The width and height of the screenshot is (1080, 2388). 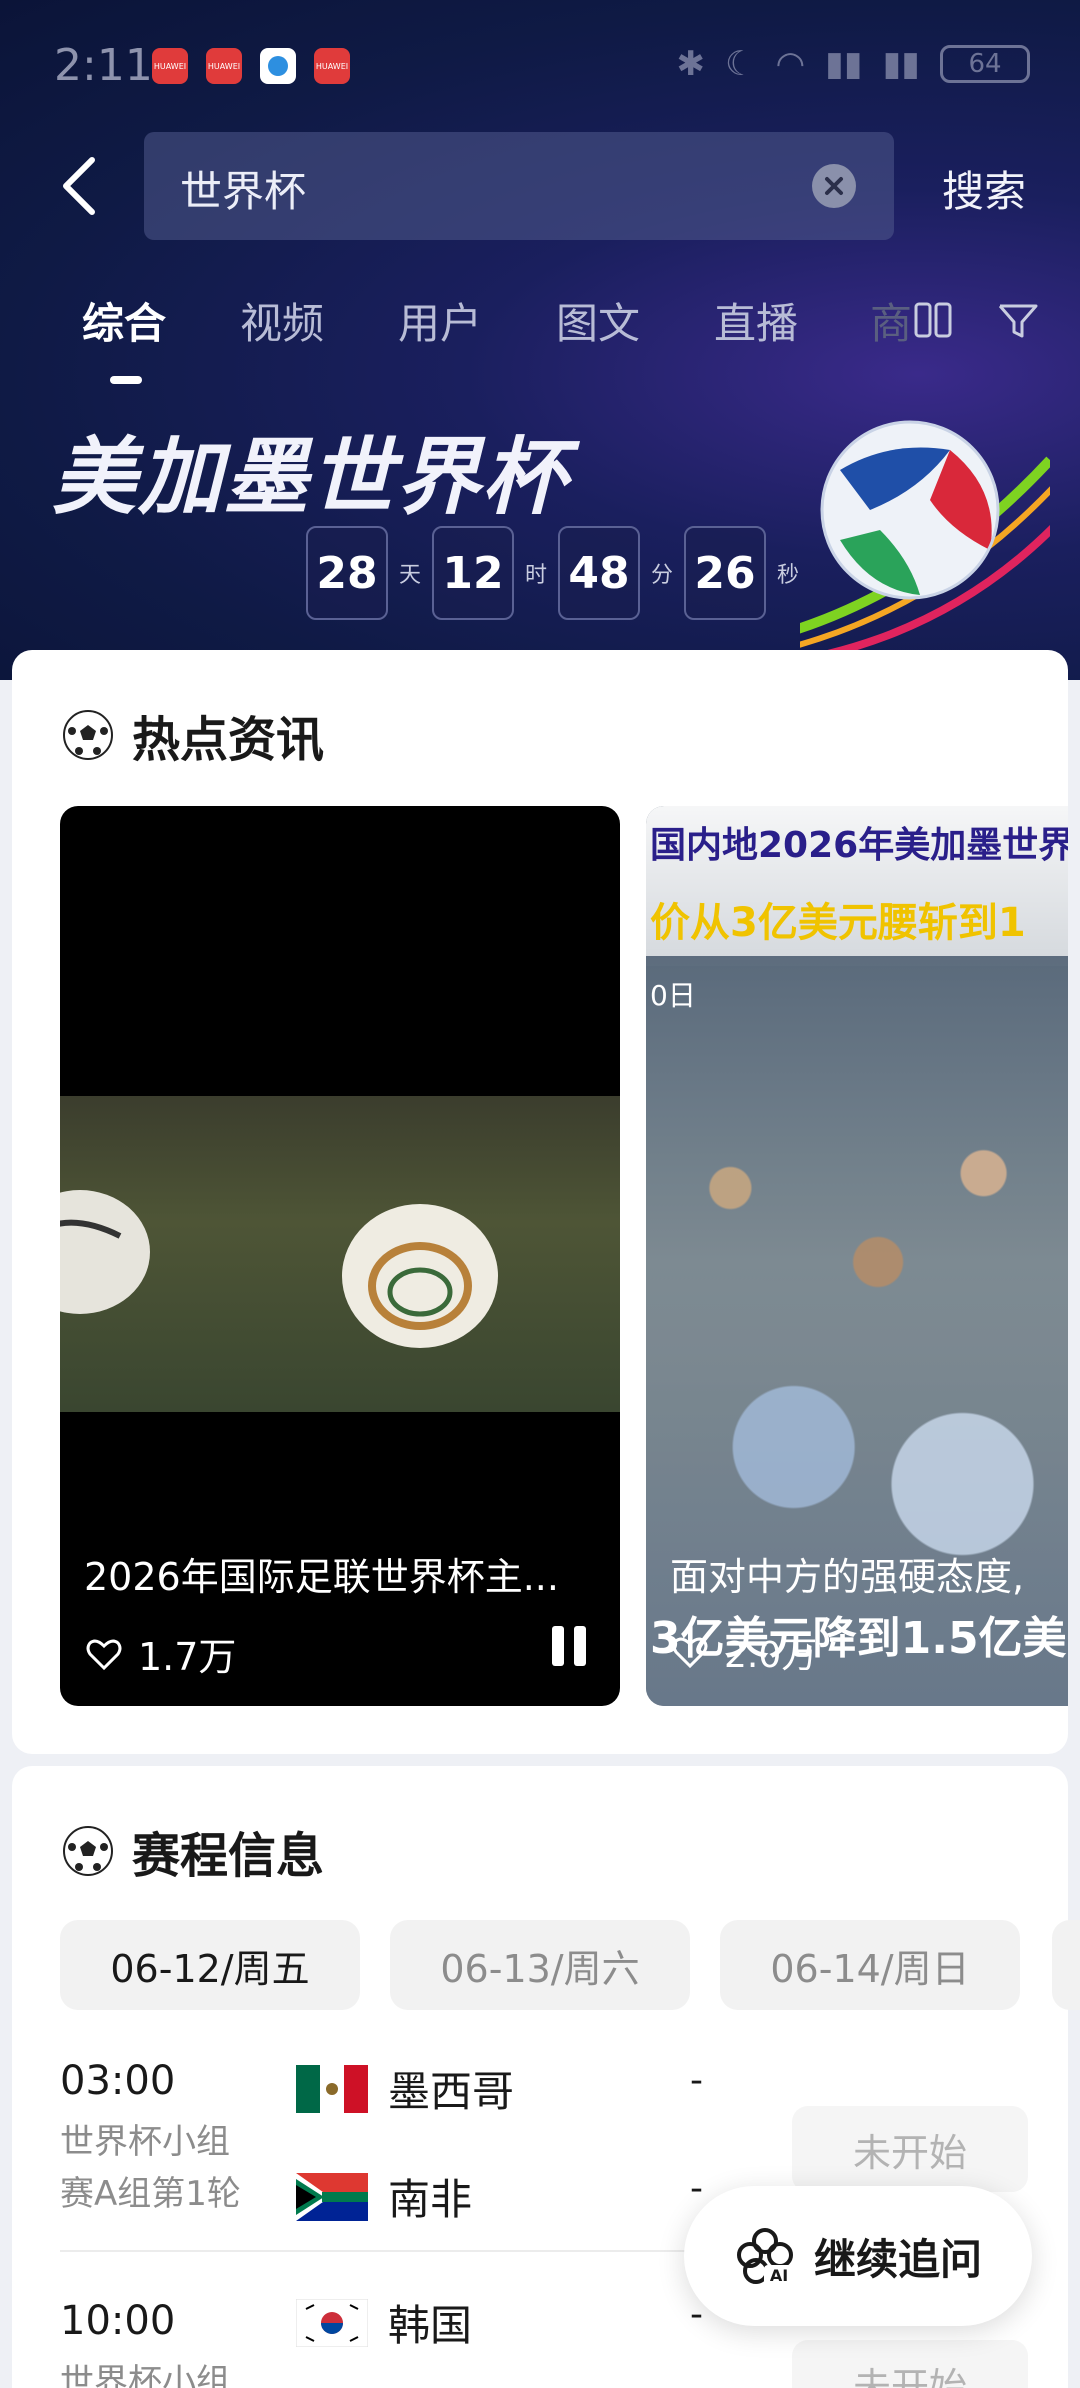 I want to click on tab-comprehensive: 综合, so click(x=124, y=320).